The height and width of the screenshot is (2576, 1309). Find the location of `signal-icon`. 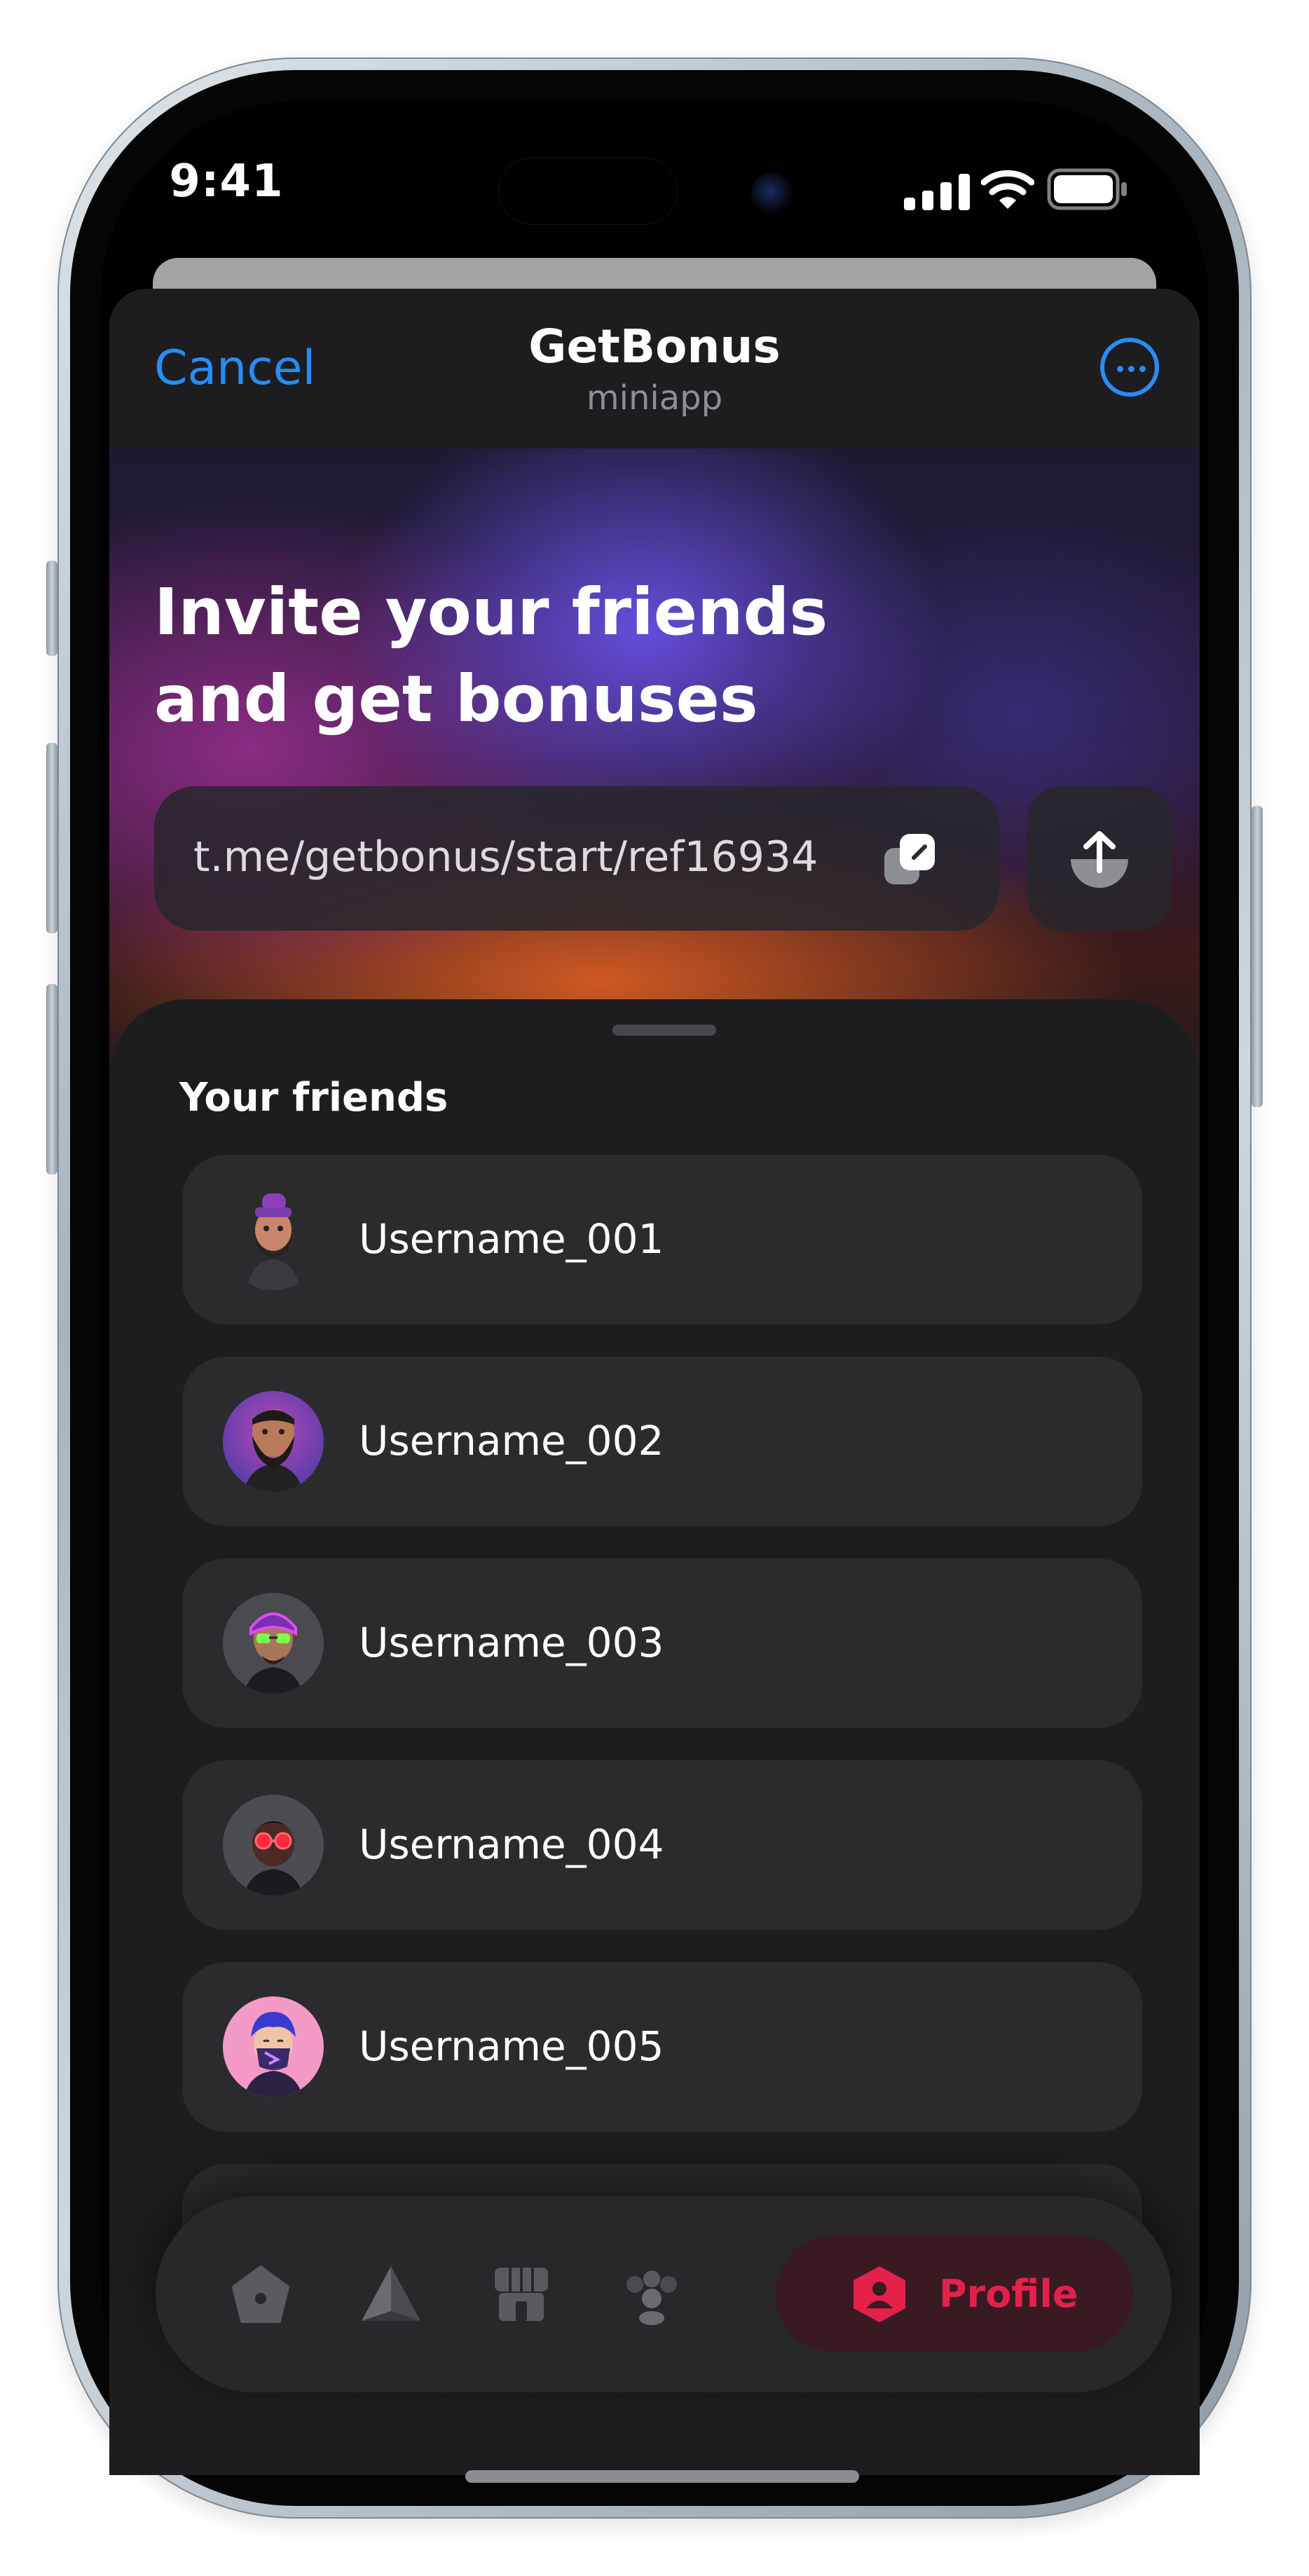

signal-icon is located at coordinates (937, 192).